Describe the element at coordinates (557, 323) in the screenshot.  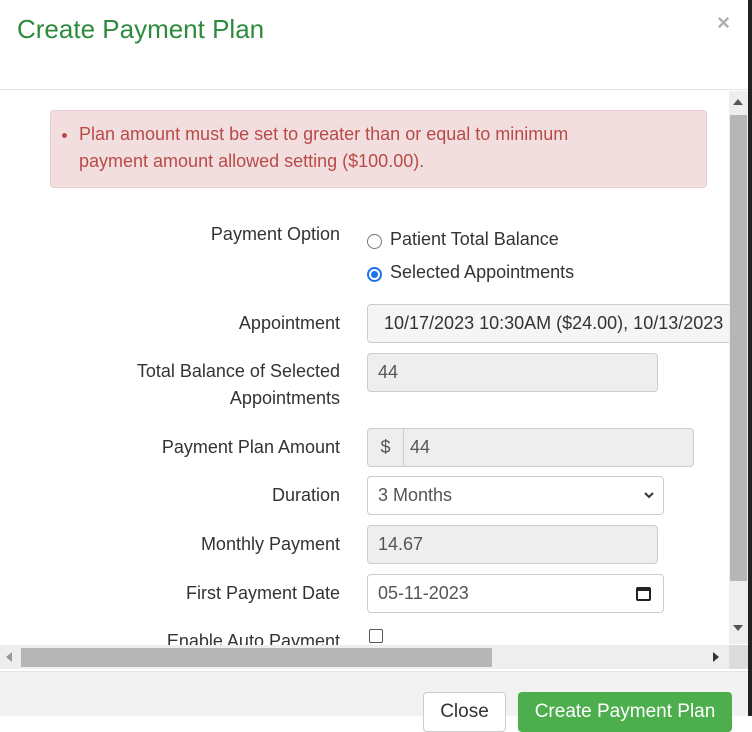
I see `appointment-select: 10/17/2023 10:30AM ($24.00), 10/13/2023` at that location.